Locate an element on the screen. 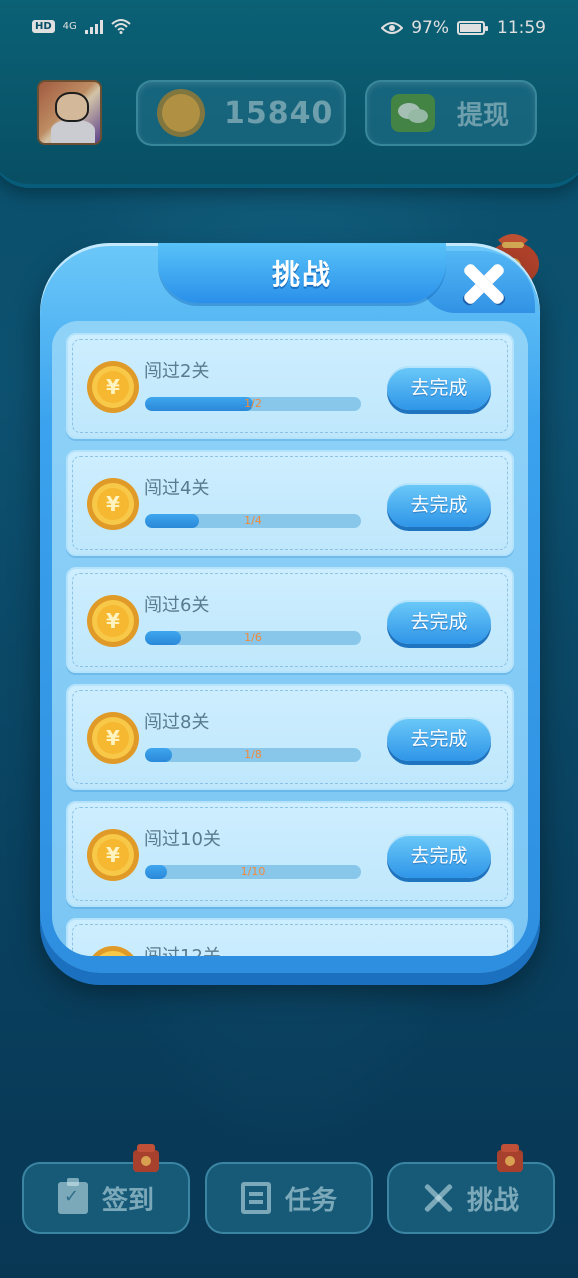 This screenshot has height=1278, width=578. challenge-label: 挑战 is located at coordinates (492, 1200).